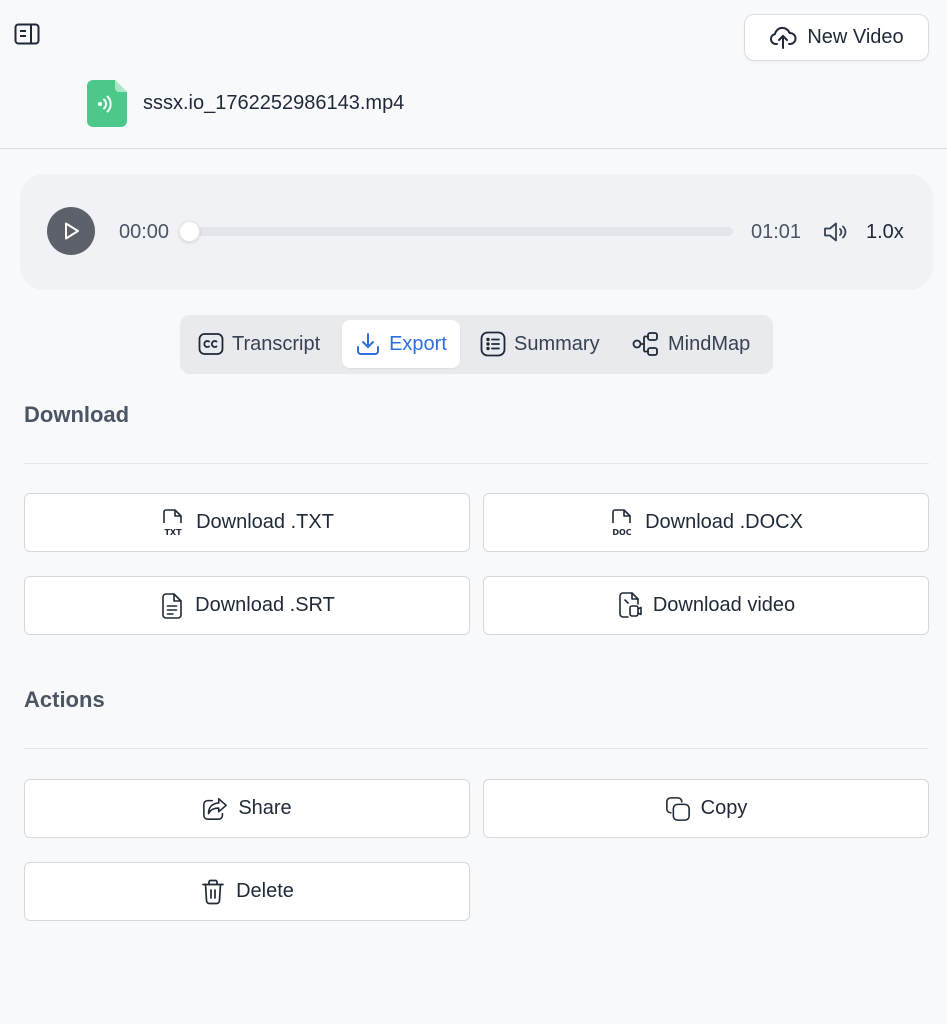 The width and height of the screenshot is (947, 1024). I want to click on play-icon, so click(71, 231).